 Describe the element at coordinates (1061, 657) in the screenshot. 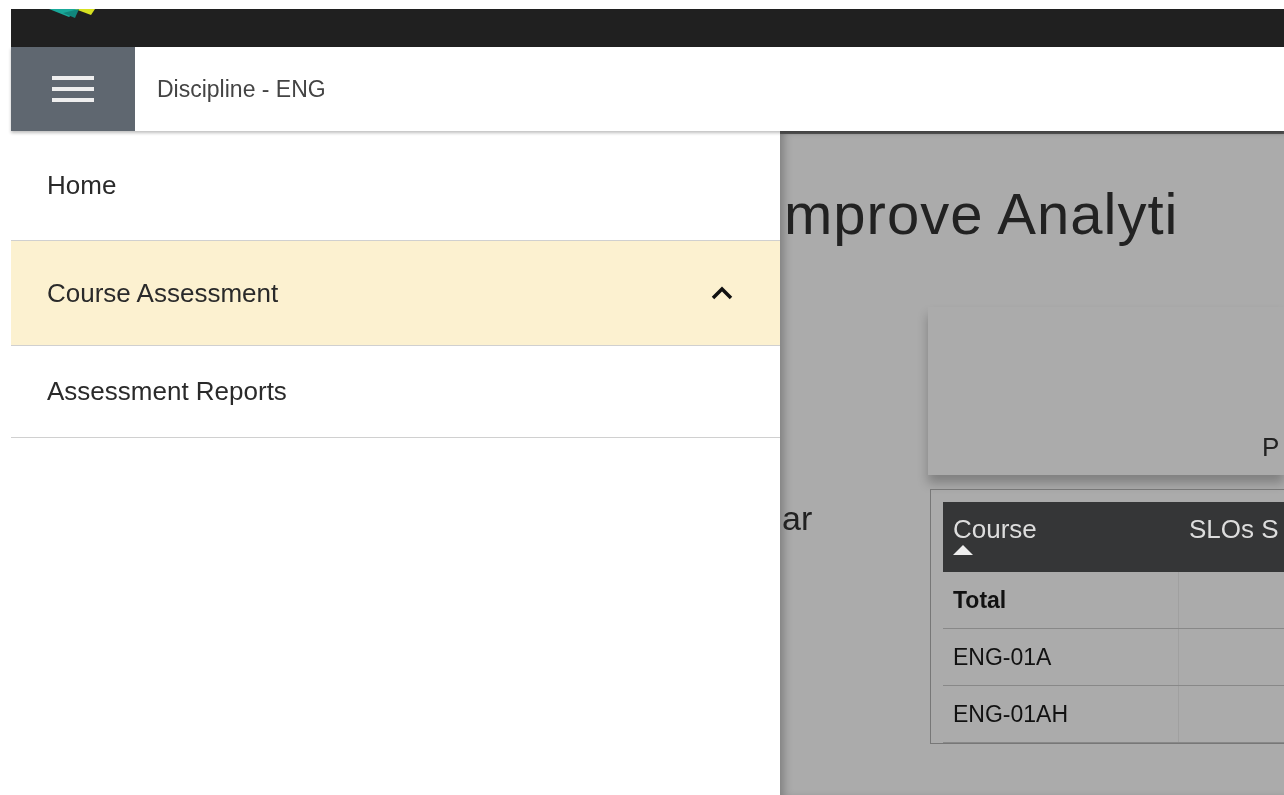

I see `table-cell: ENG-01A` at that location.